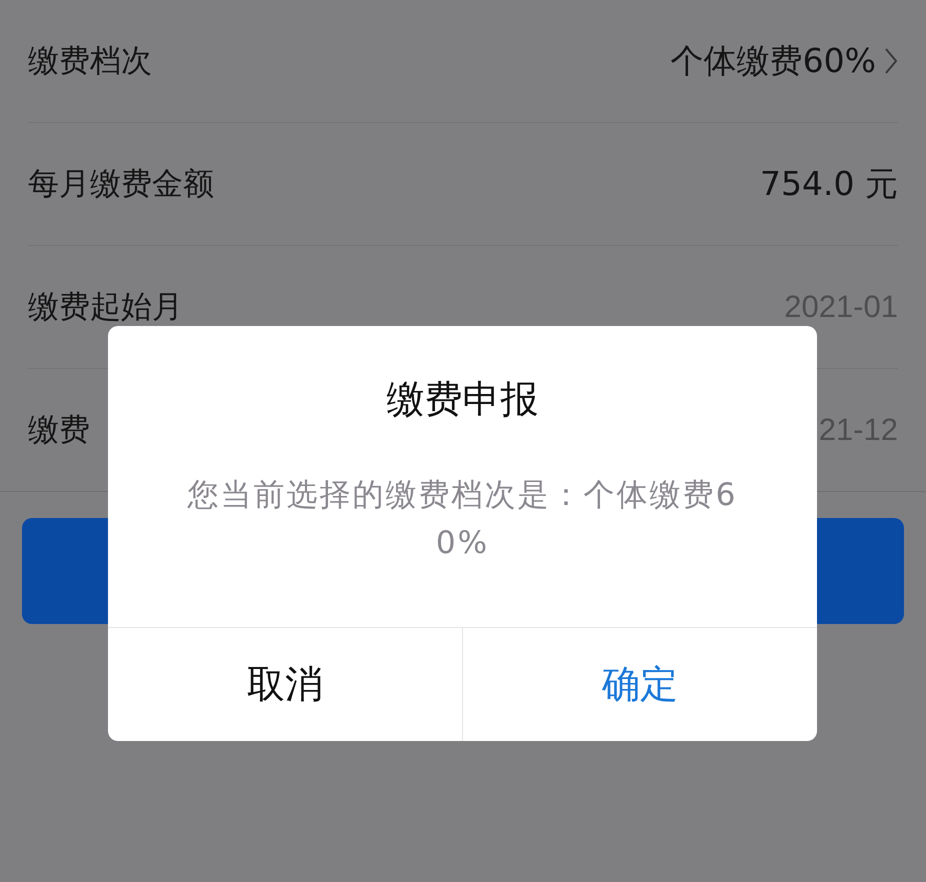 Image resolution: width=926 pixels, height=882 pixels. I want to click on row-label: 缴费档次, so click(90, 61).